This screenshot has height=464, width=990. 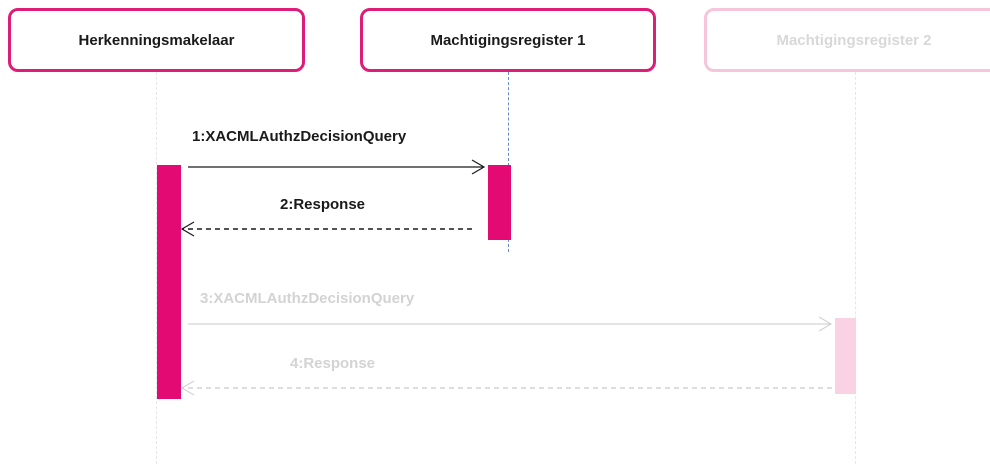 I want to click on message-1-label: 1:XACMLAuthzDecisionQuery, so click(x=299, y=136).